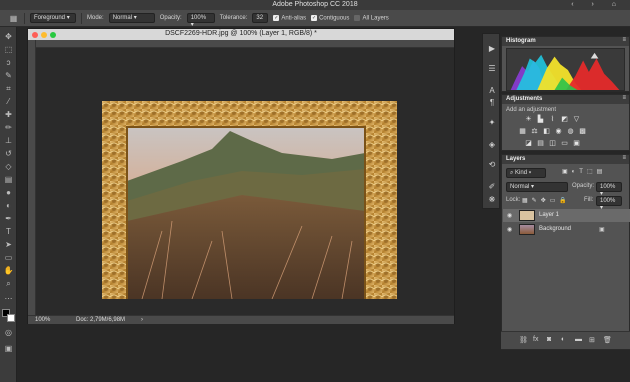  Describe the element at coordinates (8, 192) in the screenshot. I see `blur-tool-icon: ●` at that location.